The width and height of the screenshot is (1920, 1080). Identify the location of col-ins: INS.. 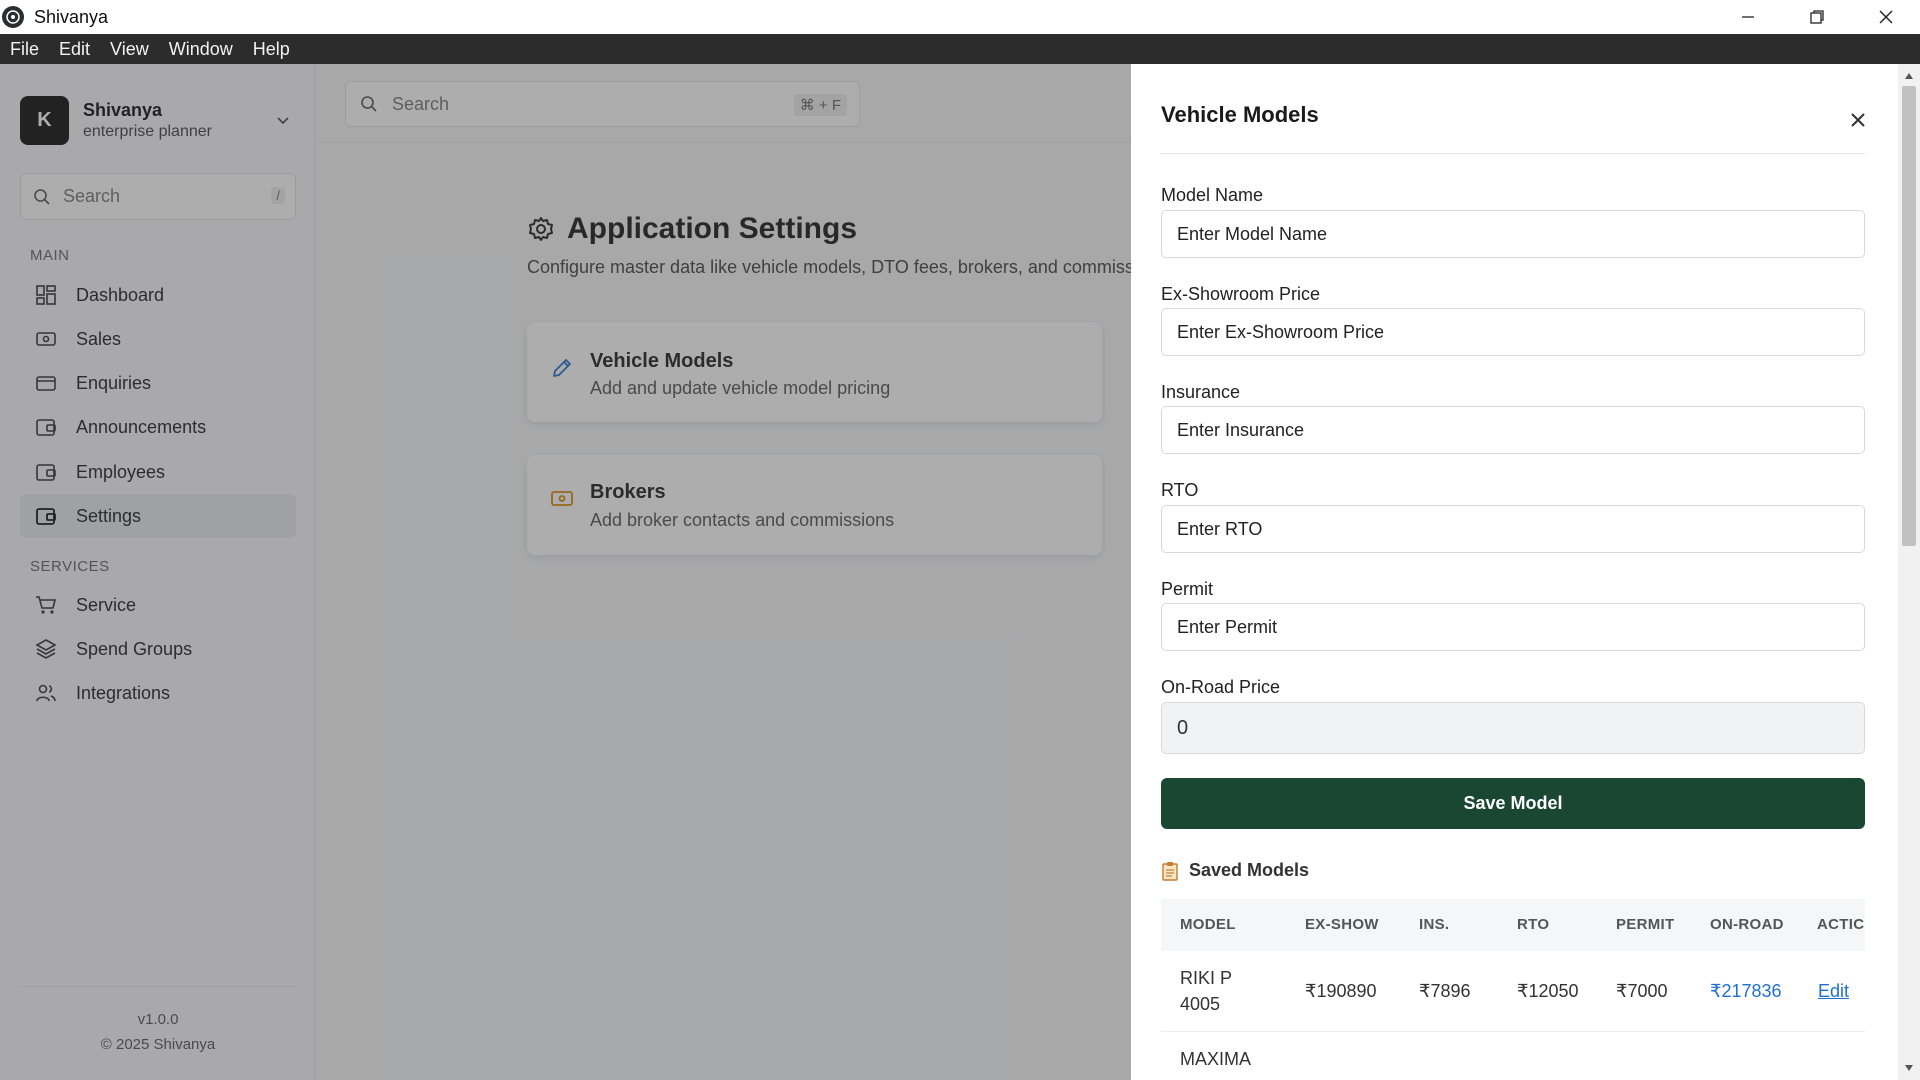
(1434, 924).